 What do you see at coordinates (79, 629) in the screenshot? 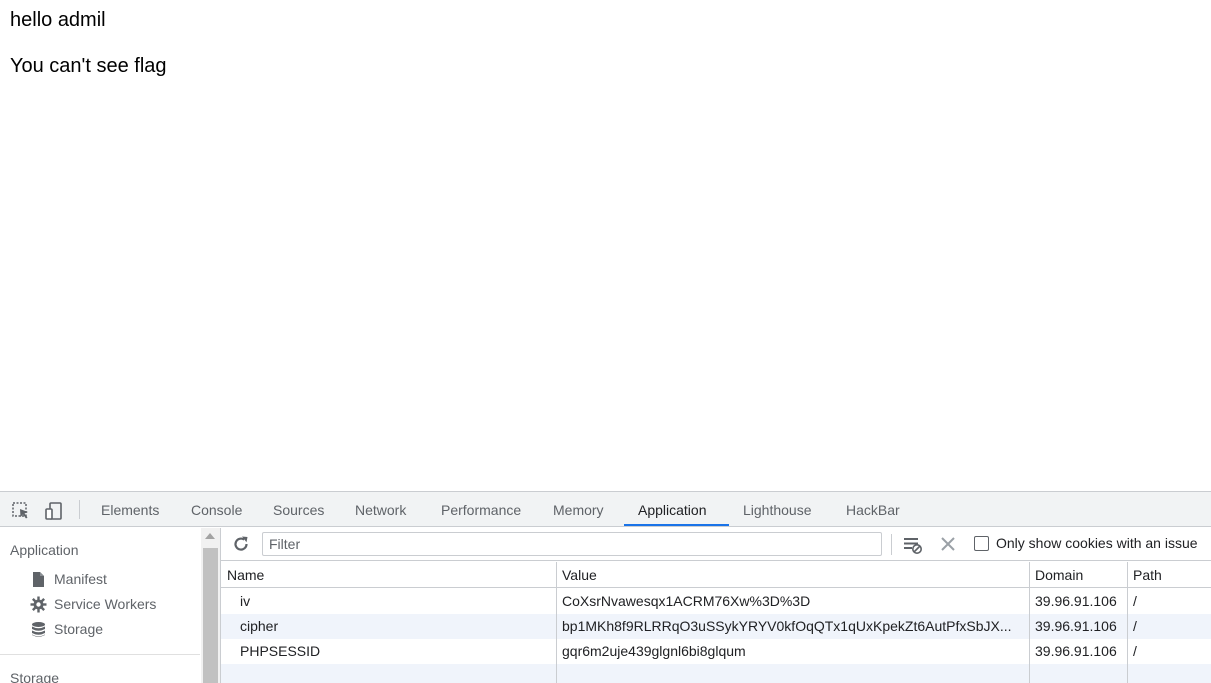
I see `sidebar-item-label: Storage` at bounding box center [79, 629].